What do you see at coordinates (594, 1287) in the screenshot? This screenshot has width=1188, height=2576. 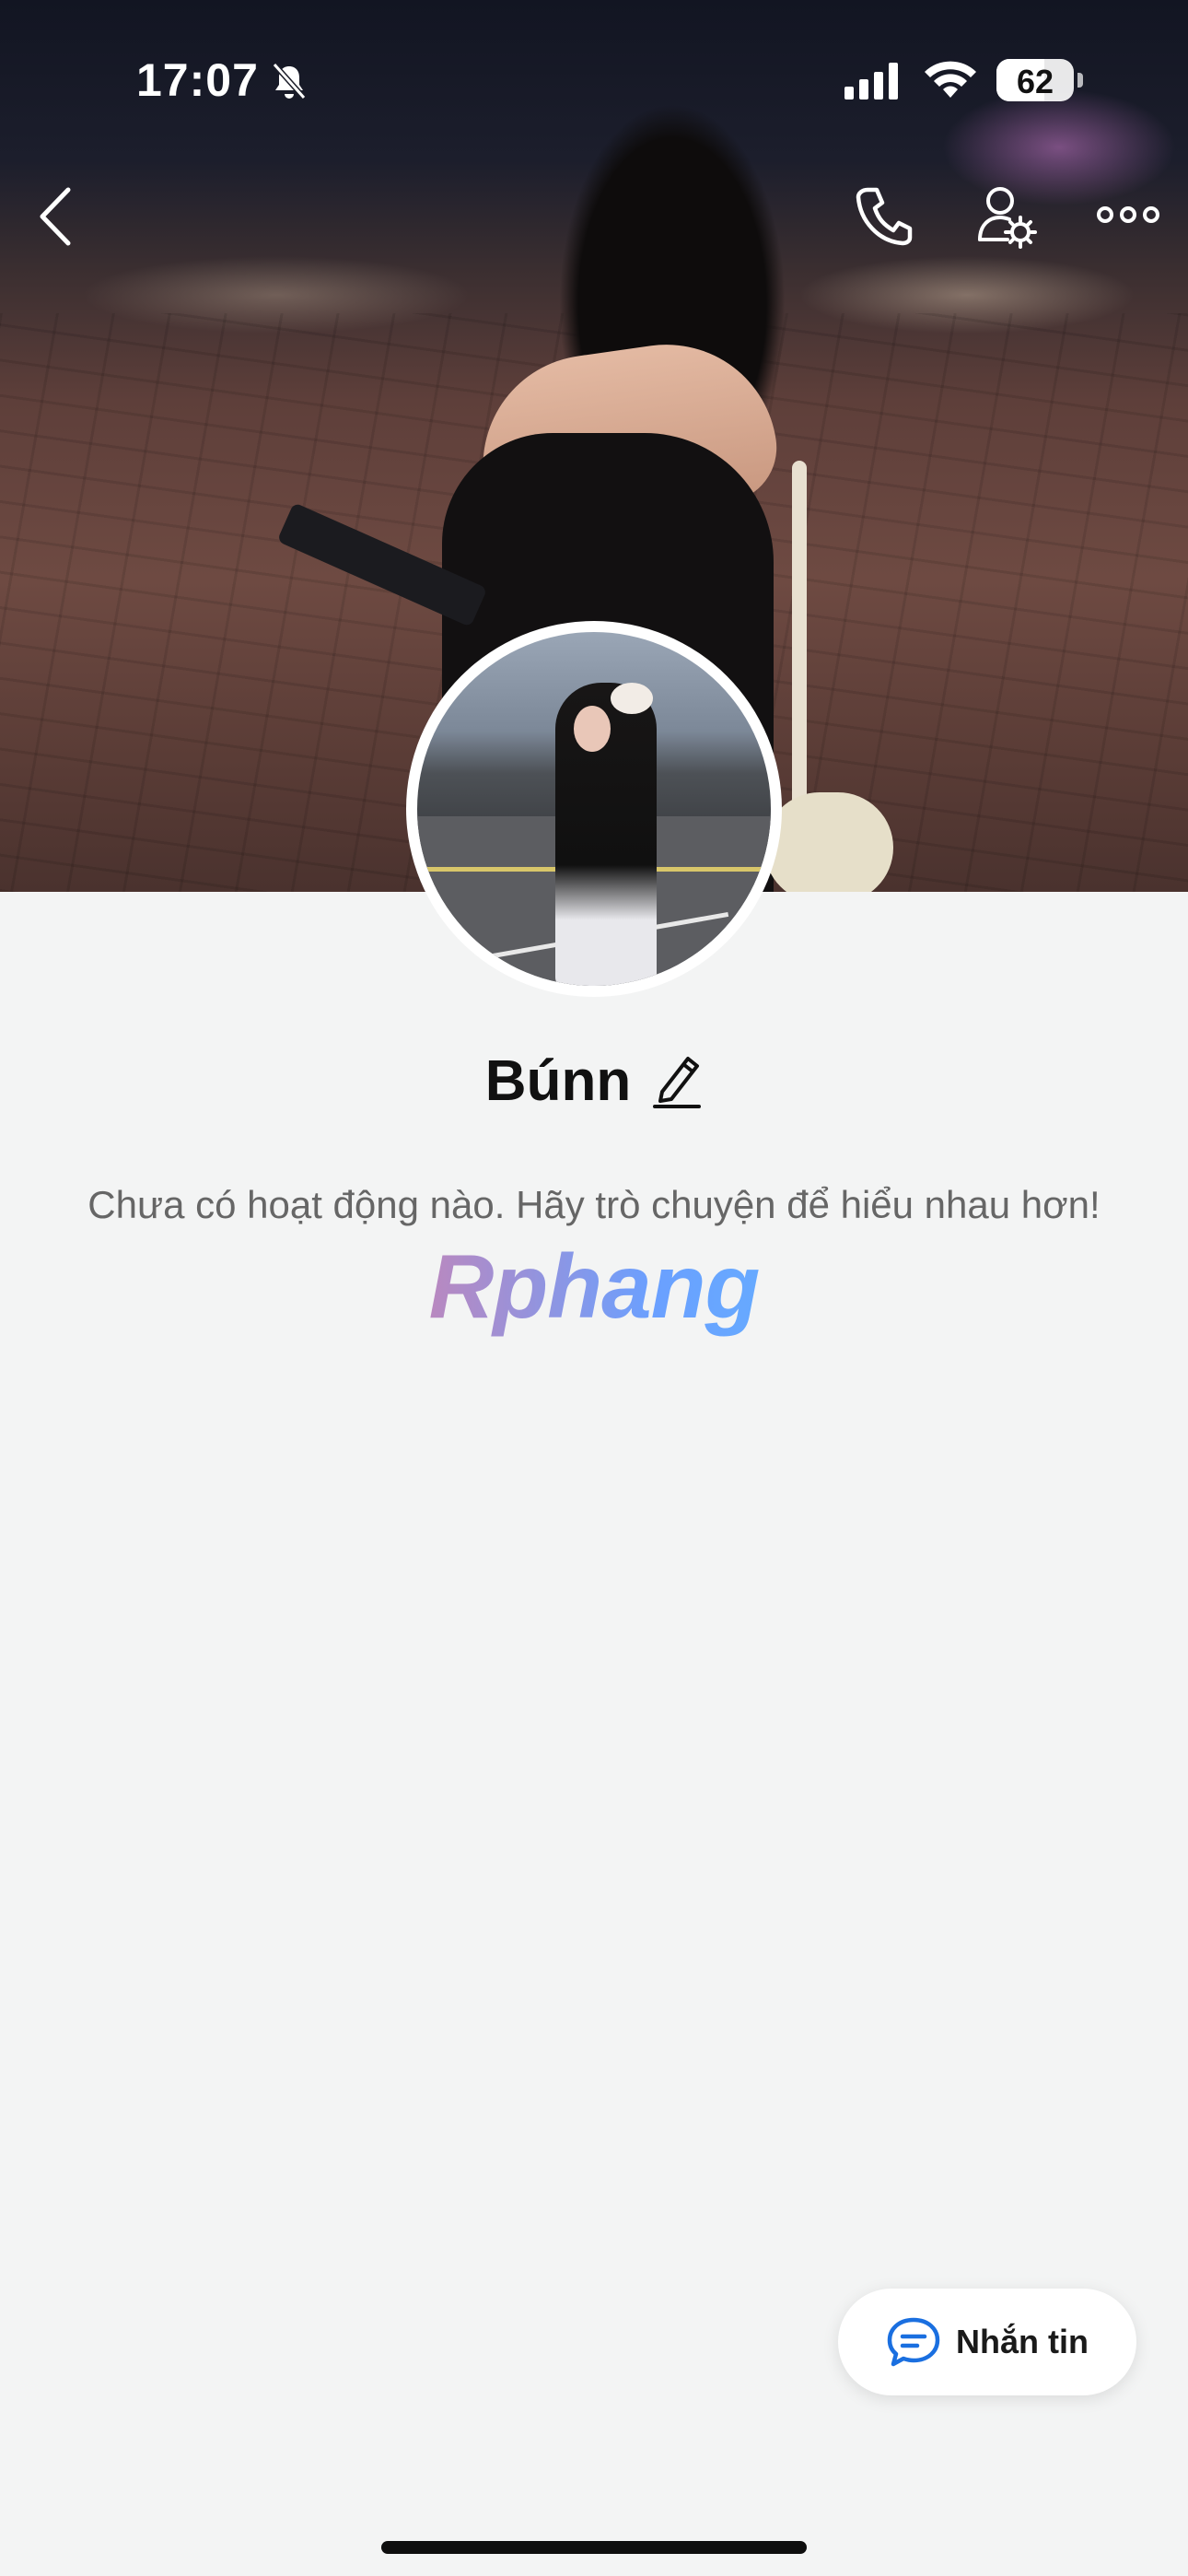 I see `watermark-logo: Rphang` at bounding box center [594, 1287].